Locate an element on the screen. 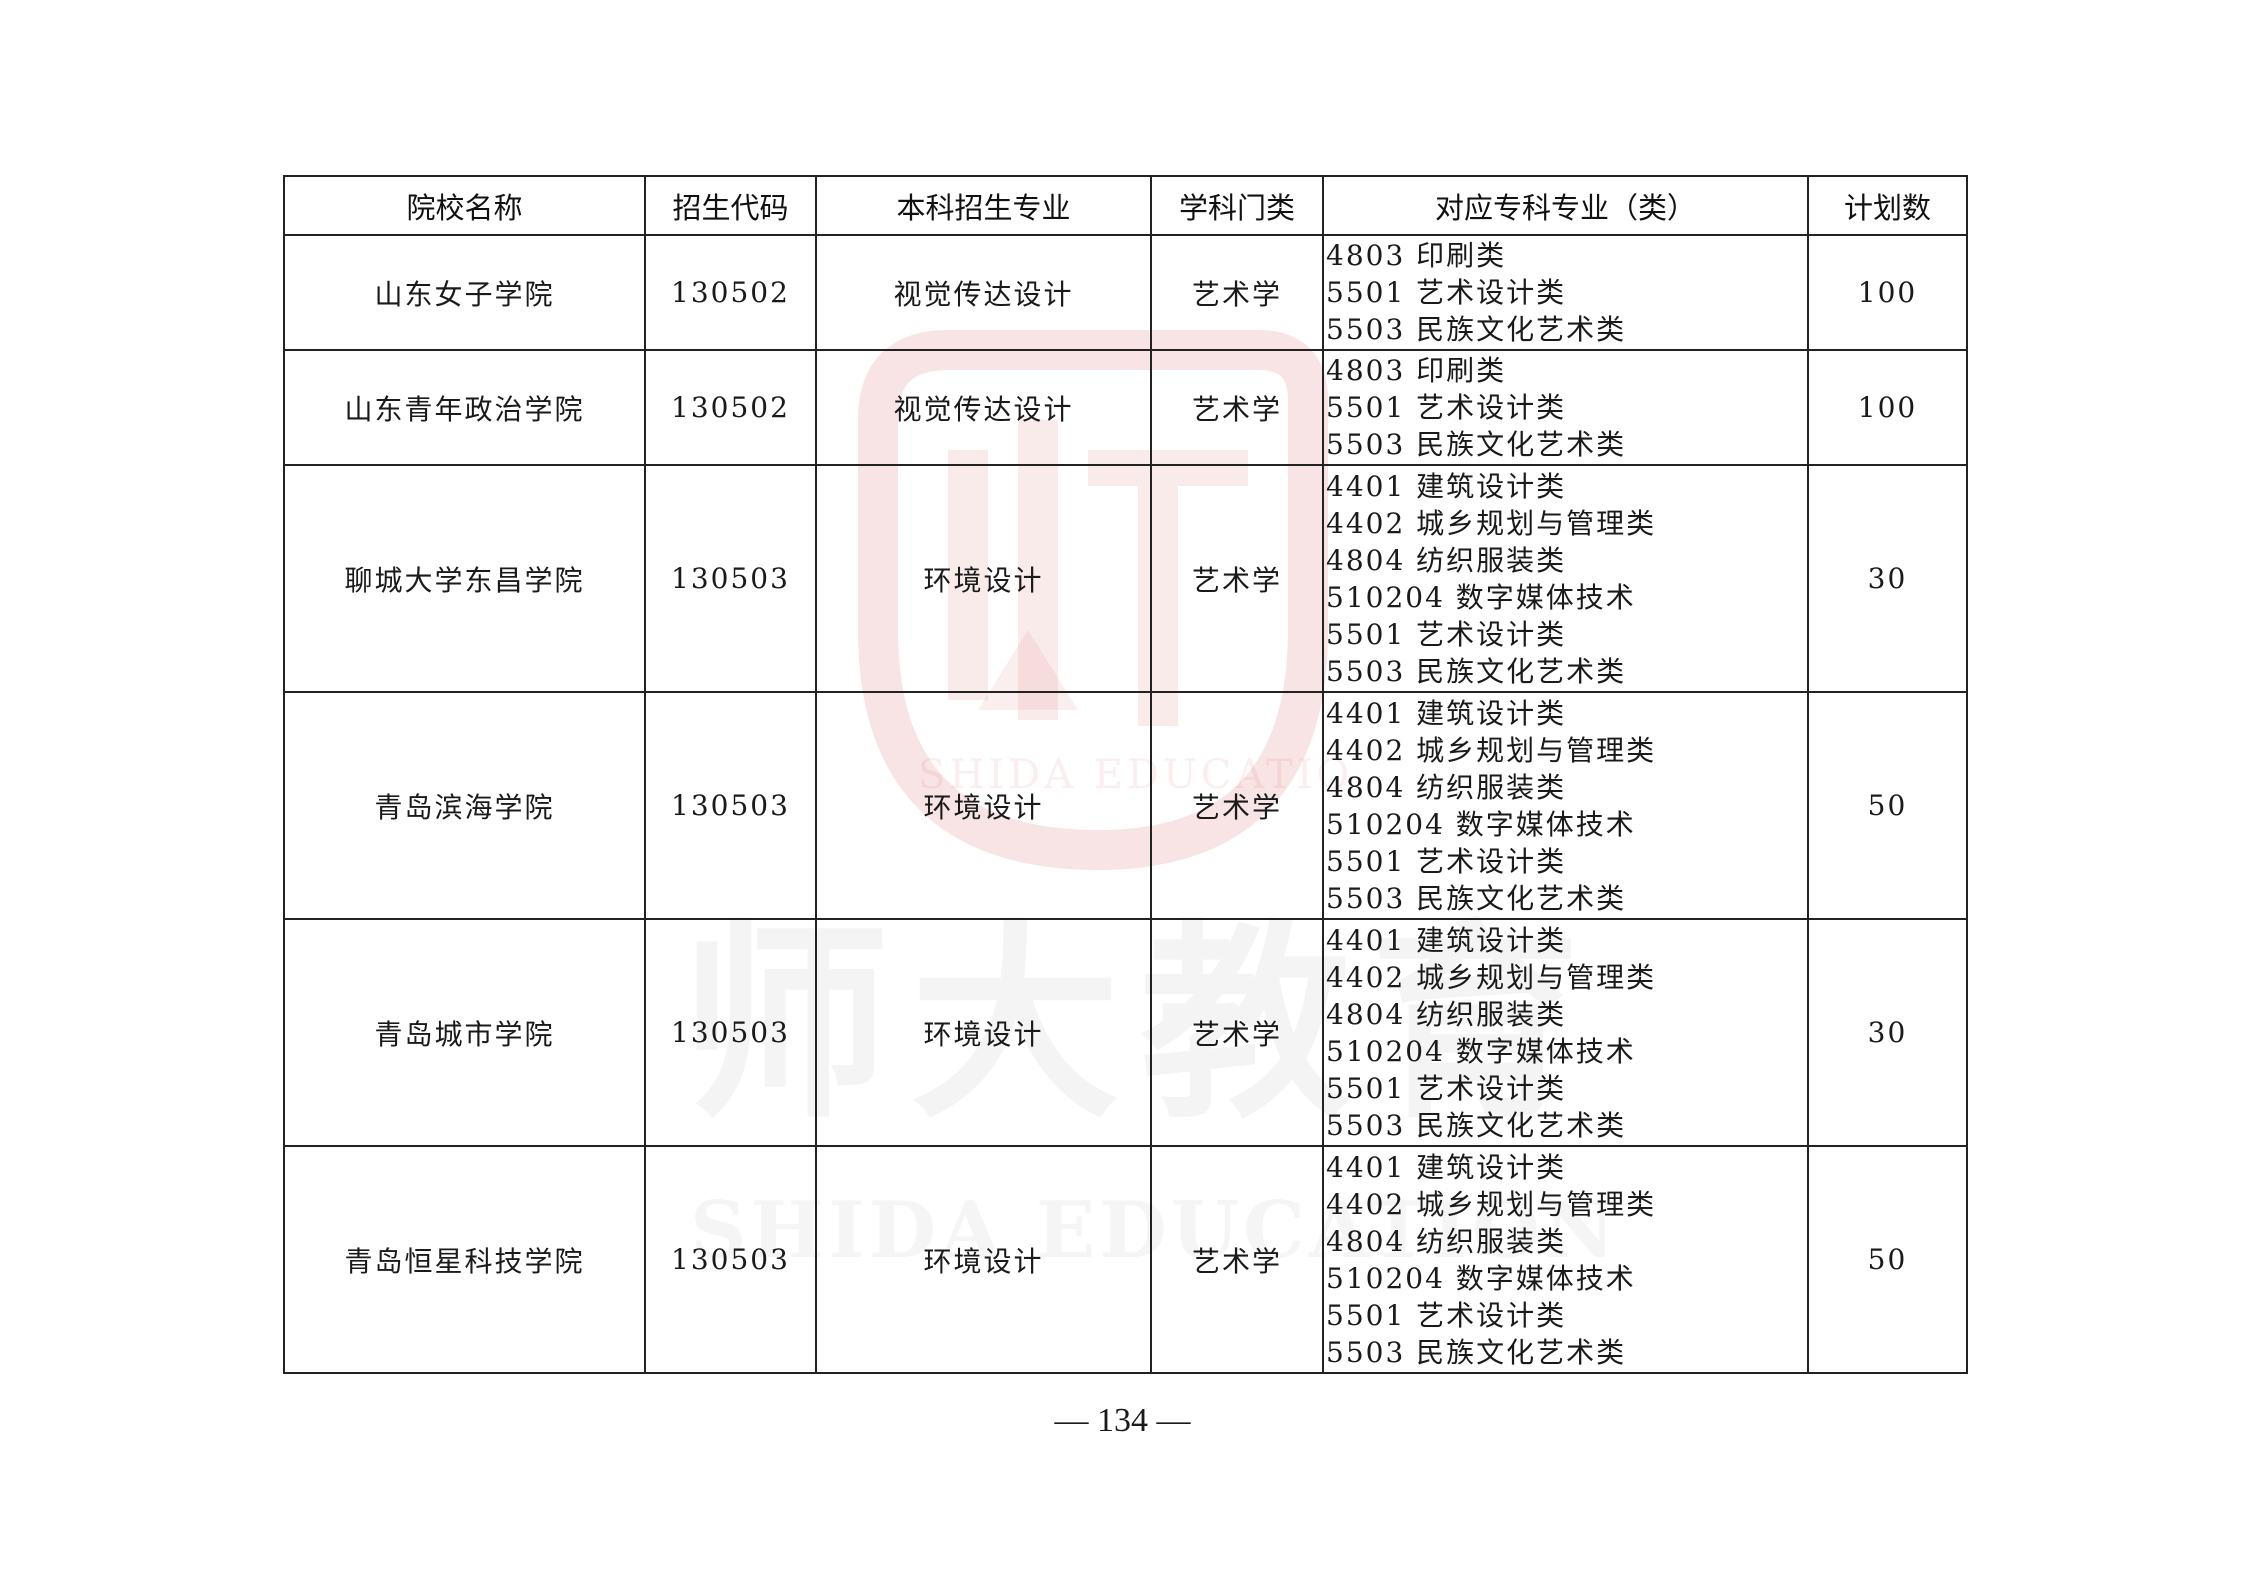 The image size is (2245, 1587). header-plan: 计划数 is located at coordinates (1887, 205).